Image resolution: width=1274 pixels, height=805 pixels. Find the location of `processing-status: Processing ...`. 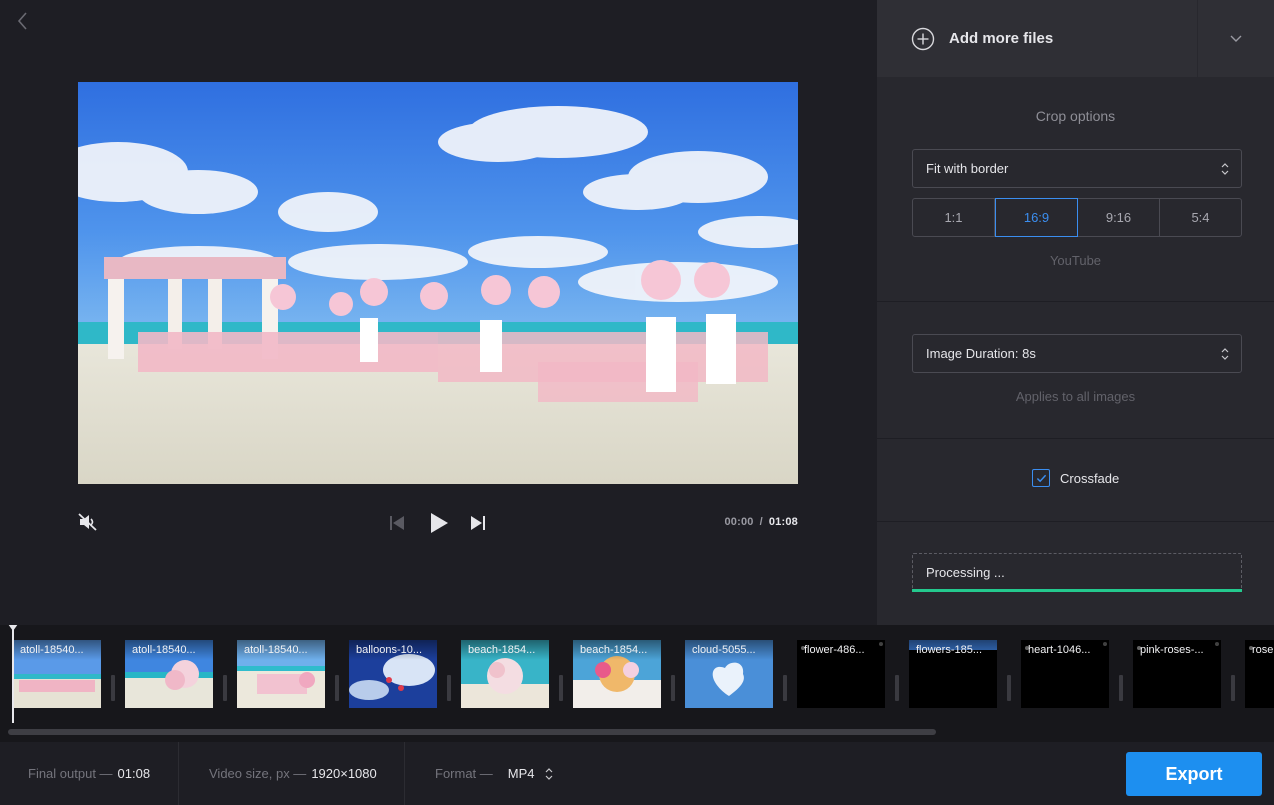

processing-status: Processing ... is located at coordinates (1077, 572).